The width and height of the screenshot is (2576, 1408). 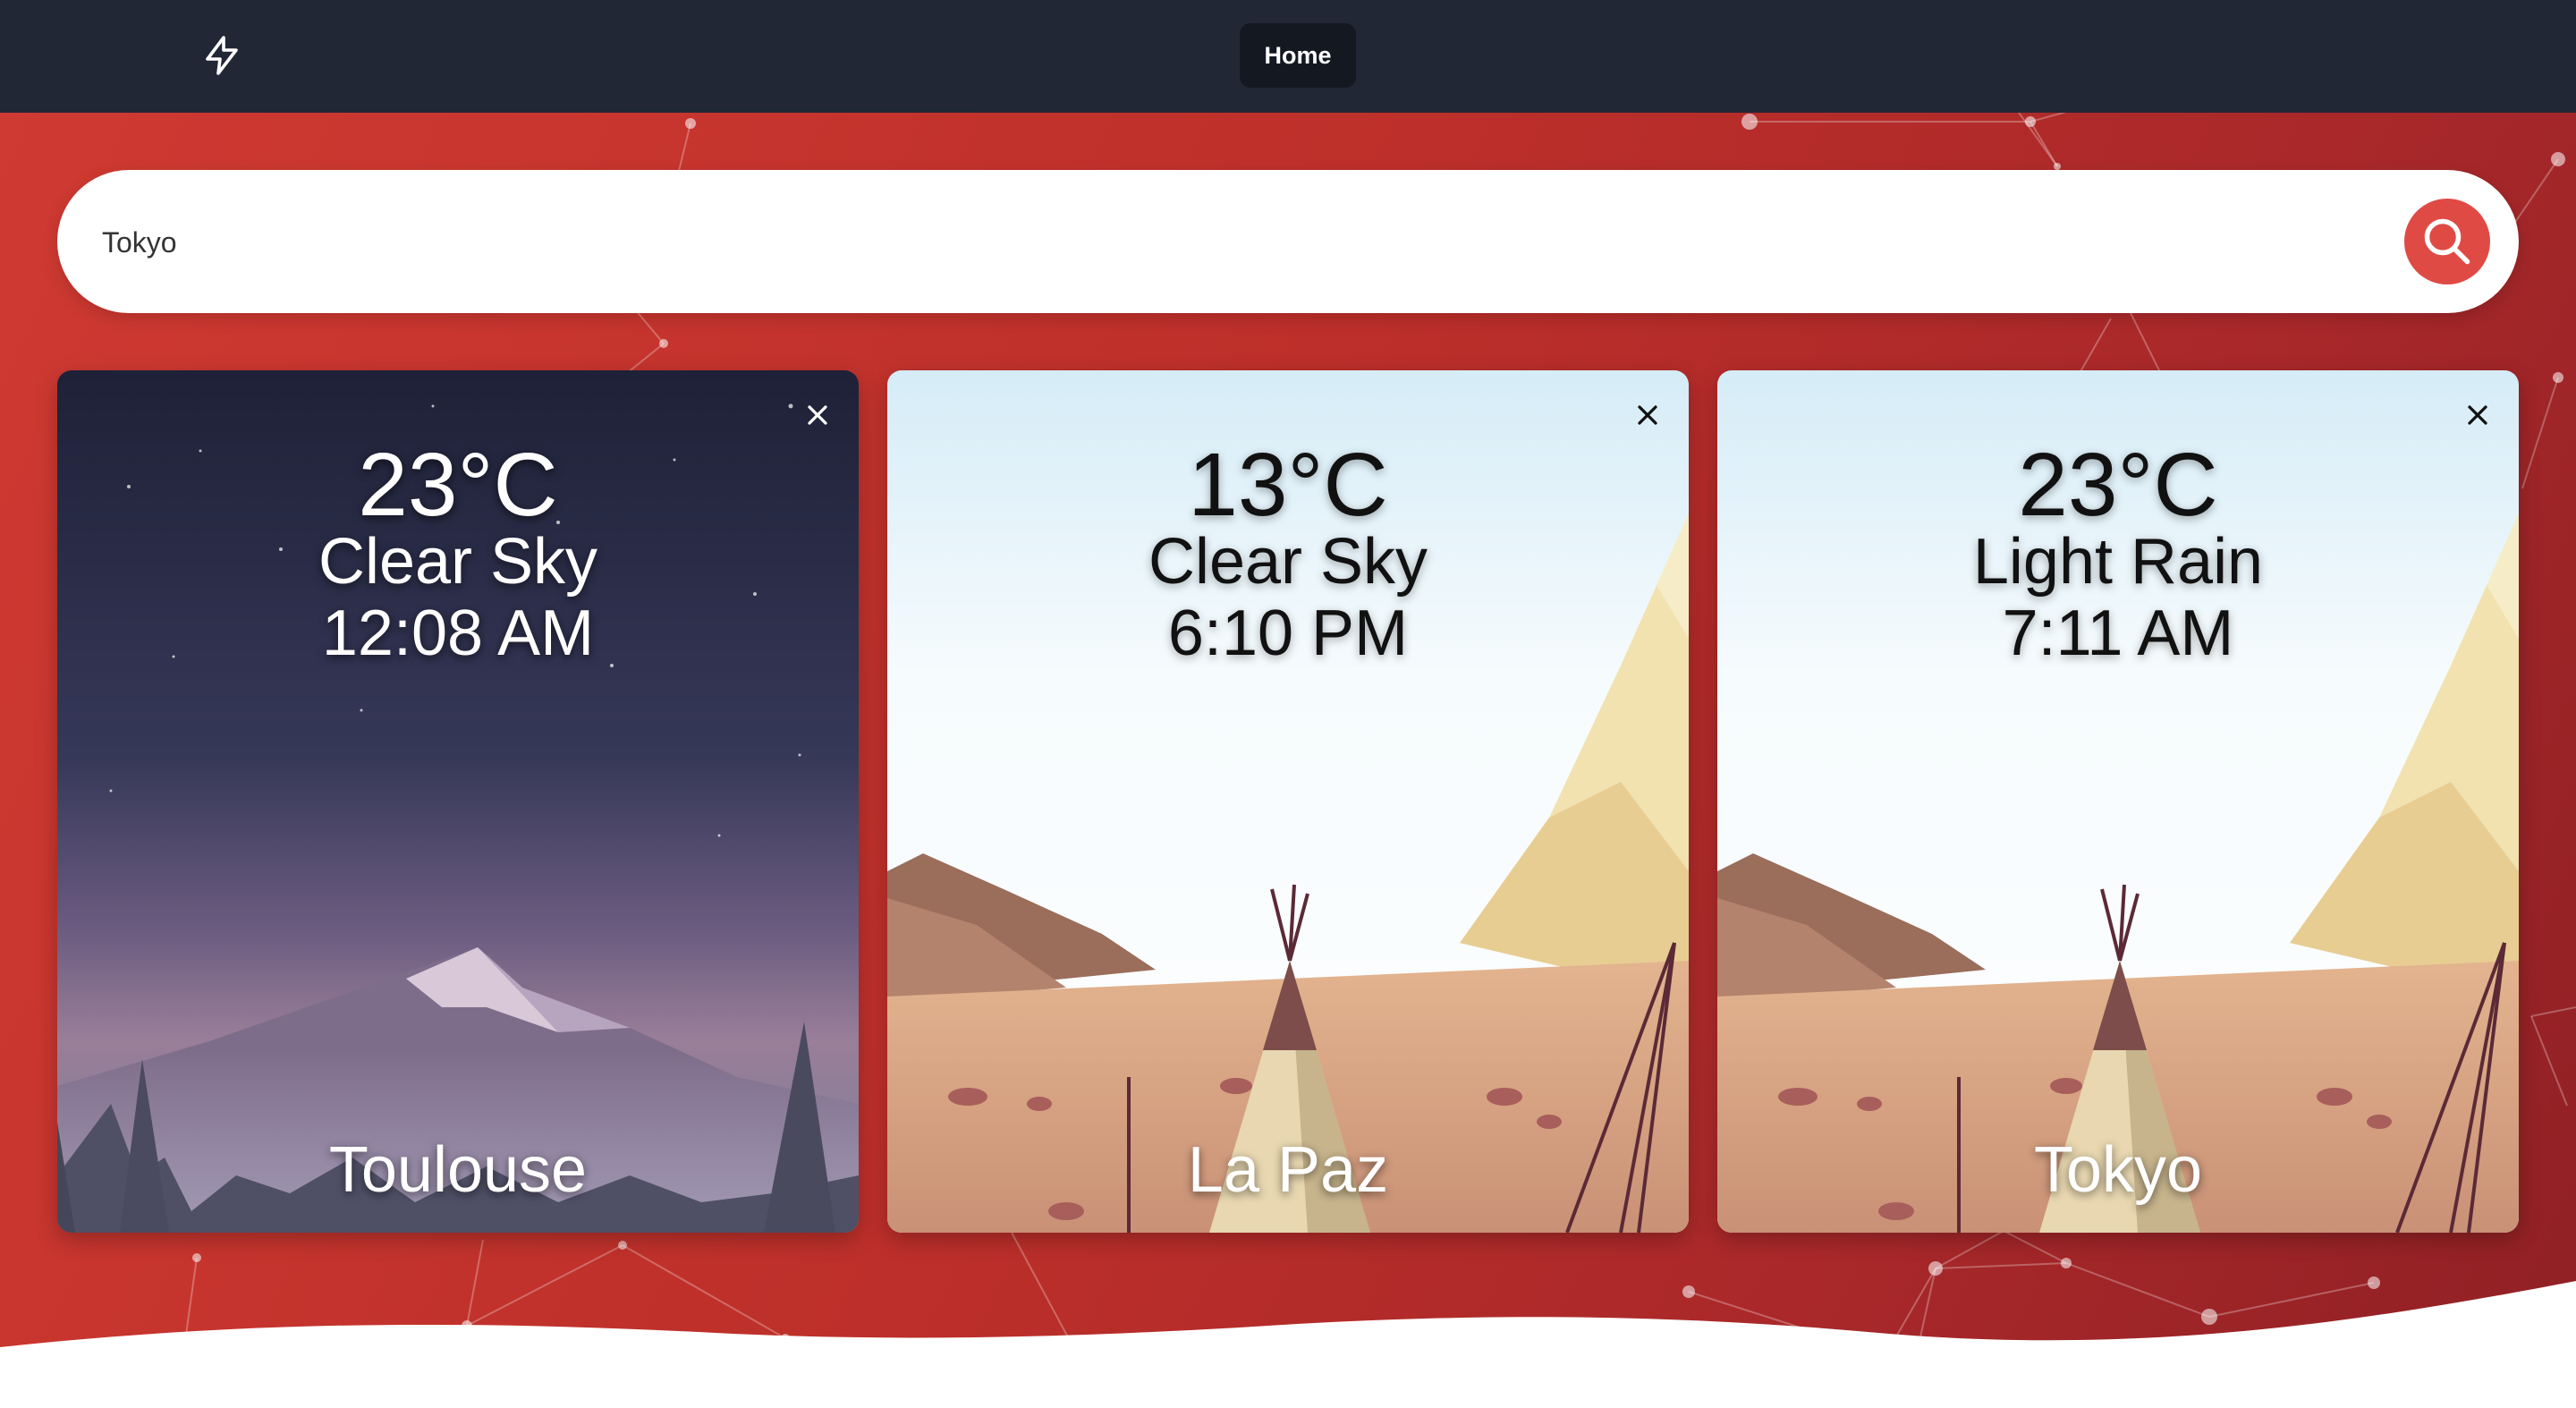 What do you see at coordinates (1298, 56) in the screenshot?
I see `nav-home-link: Home` at bounding box center [1298, 56].